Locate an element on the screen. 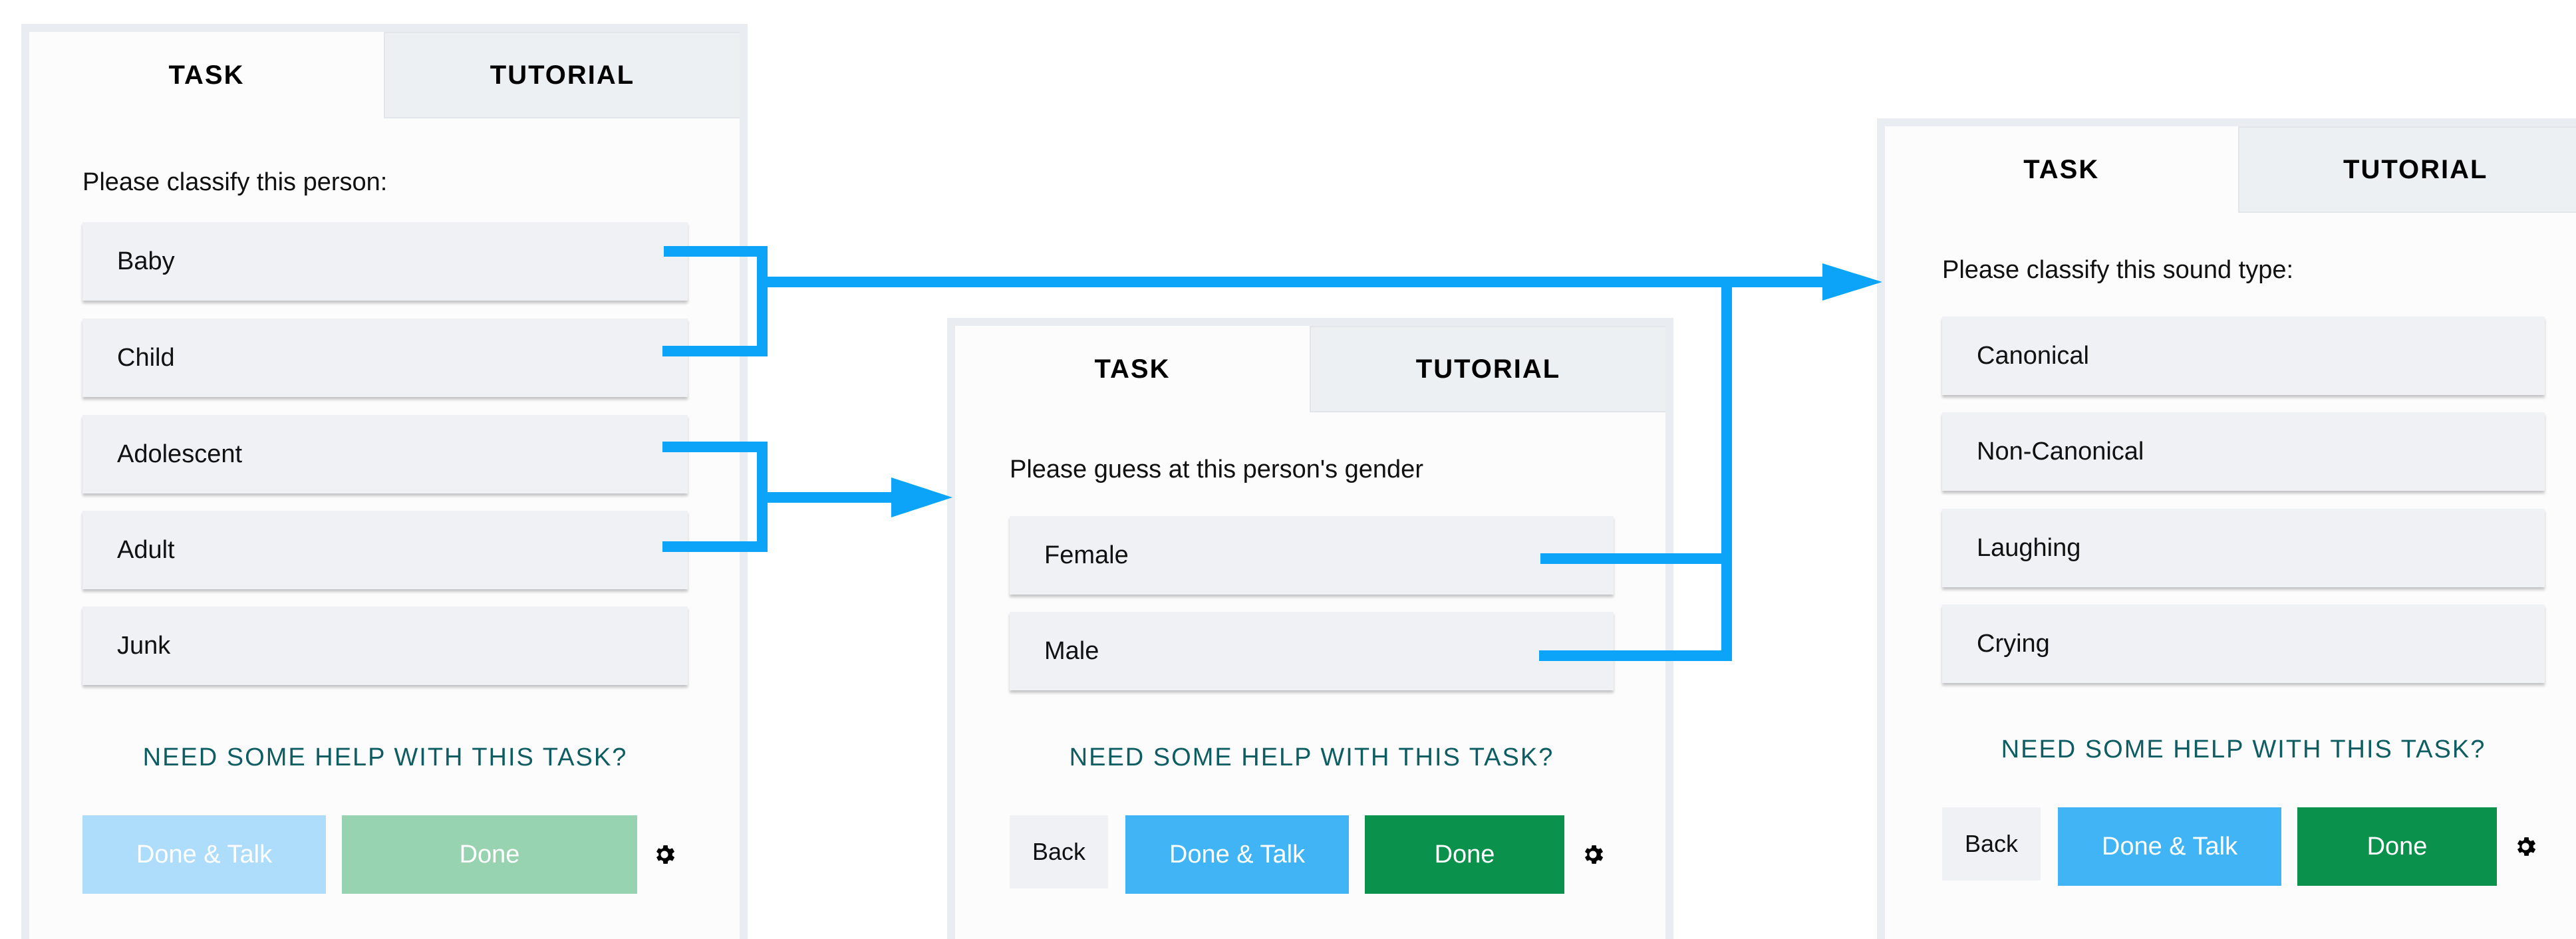 The width and height of the screenshot is (2576, 939). arrowhead-gender-panel is located at coordinates (922, 497).